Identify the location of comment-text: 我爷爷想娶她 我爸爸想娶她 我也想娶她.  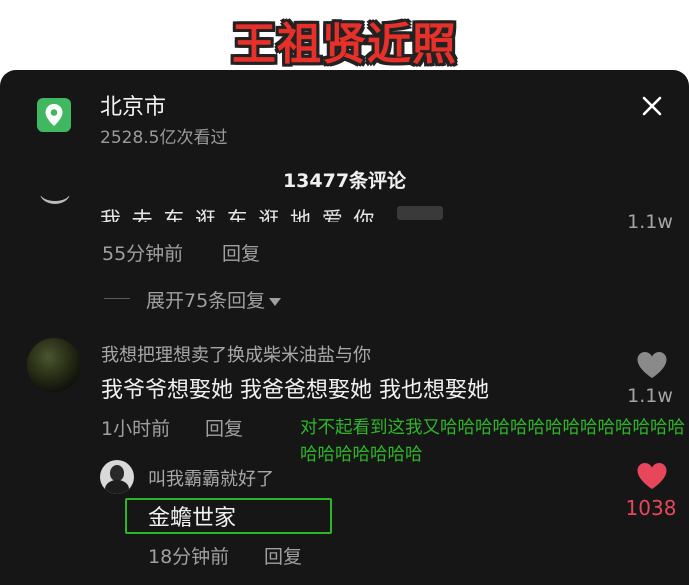
(295, 390).